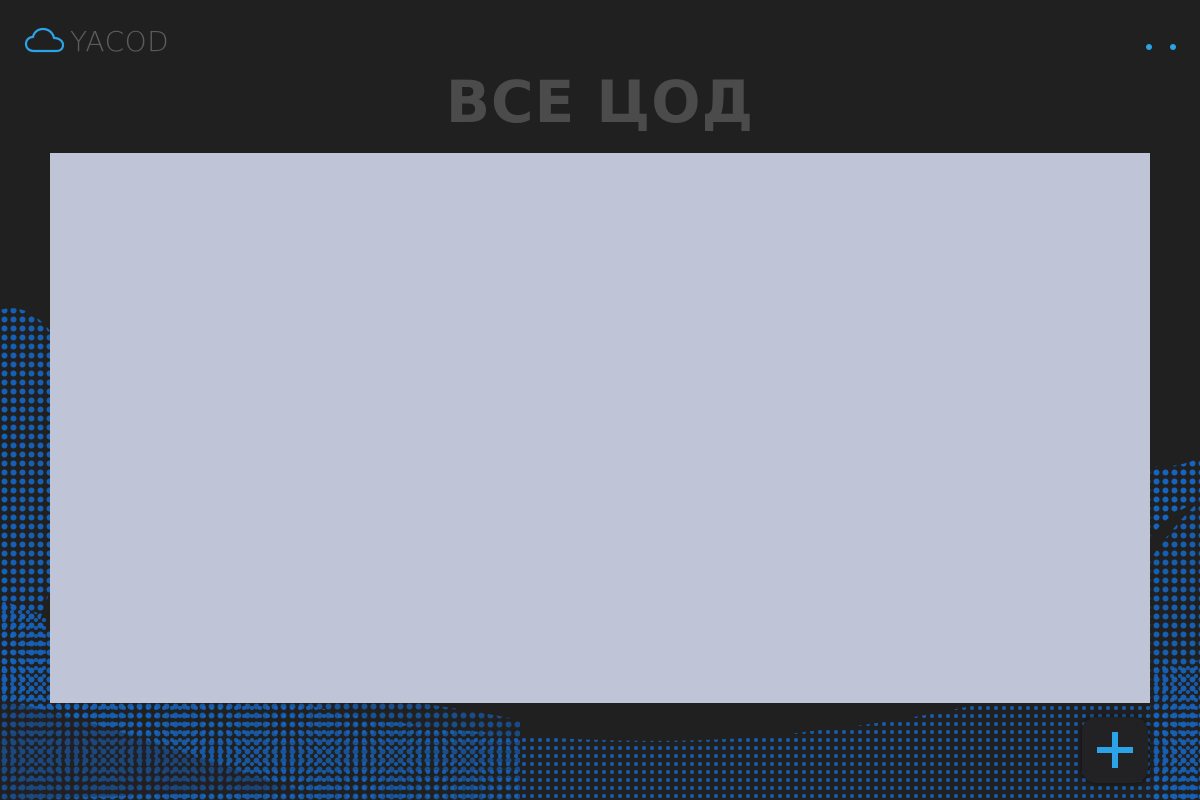 The image size is (1200, 800). Describe the element at coordinates (44, 40) in the screenshot. I see `cloud-icon` at that location.